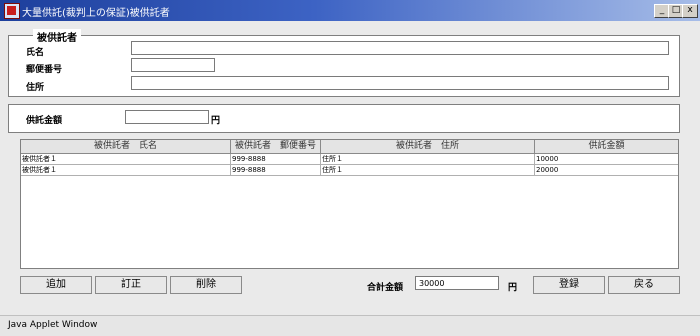 Image resolution: width=700 pixels, height=336 pixels. What do you see at coordinates (344, 118) in the screenshot?
I see `deposit-amount-panel: 供託金額 円` at bounding box center [344, 118].